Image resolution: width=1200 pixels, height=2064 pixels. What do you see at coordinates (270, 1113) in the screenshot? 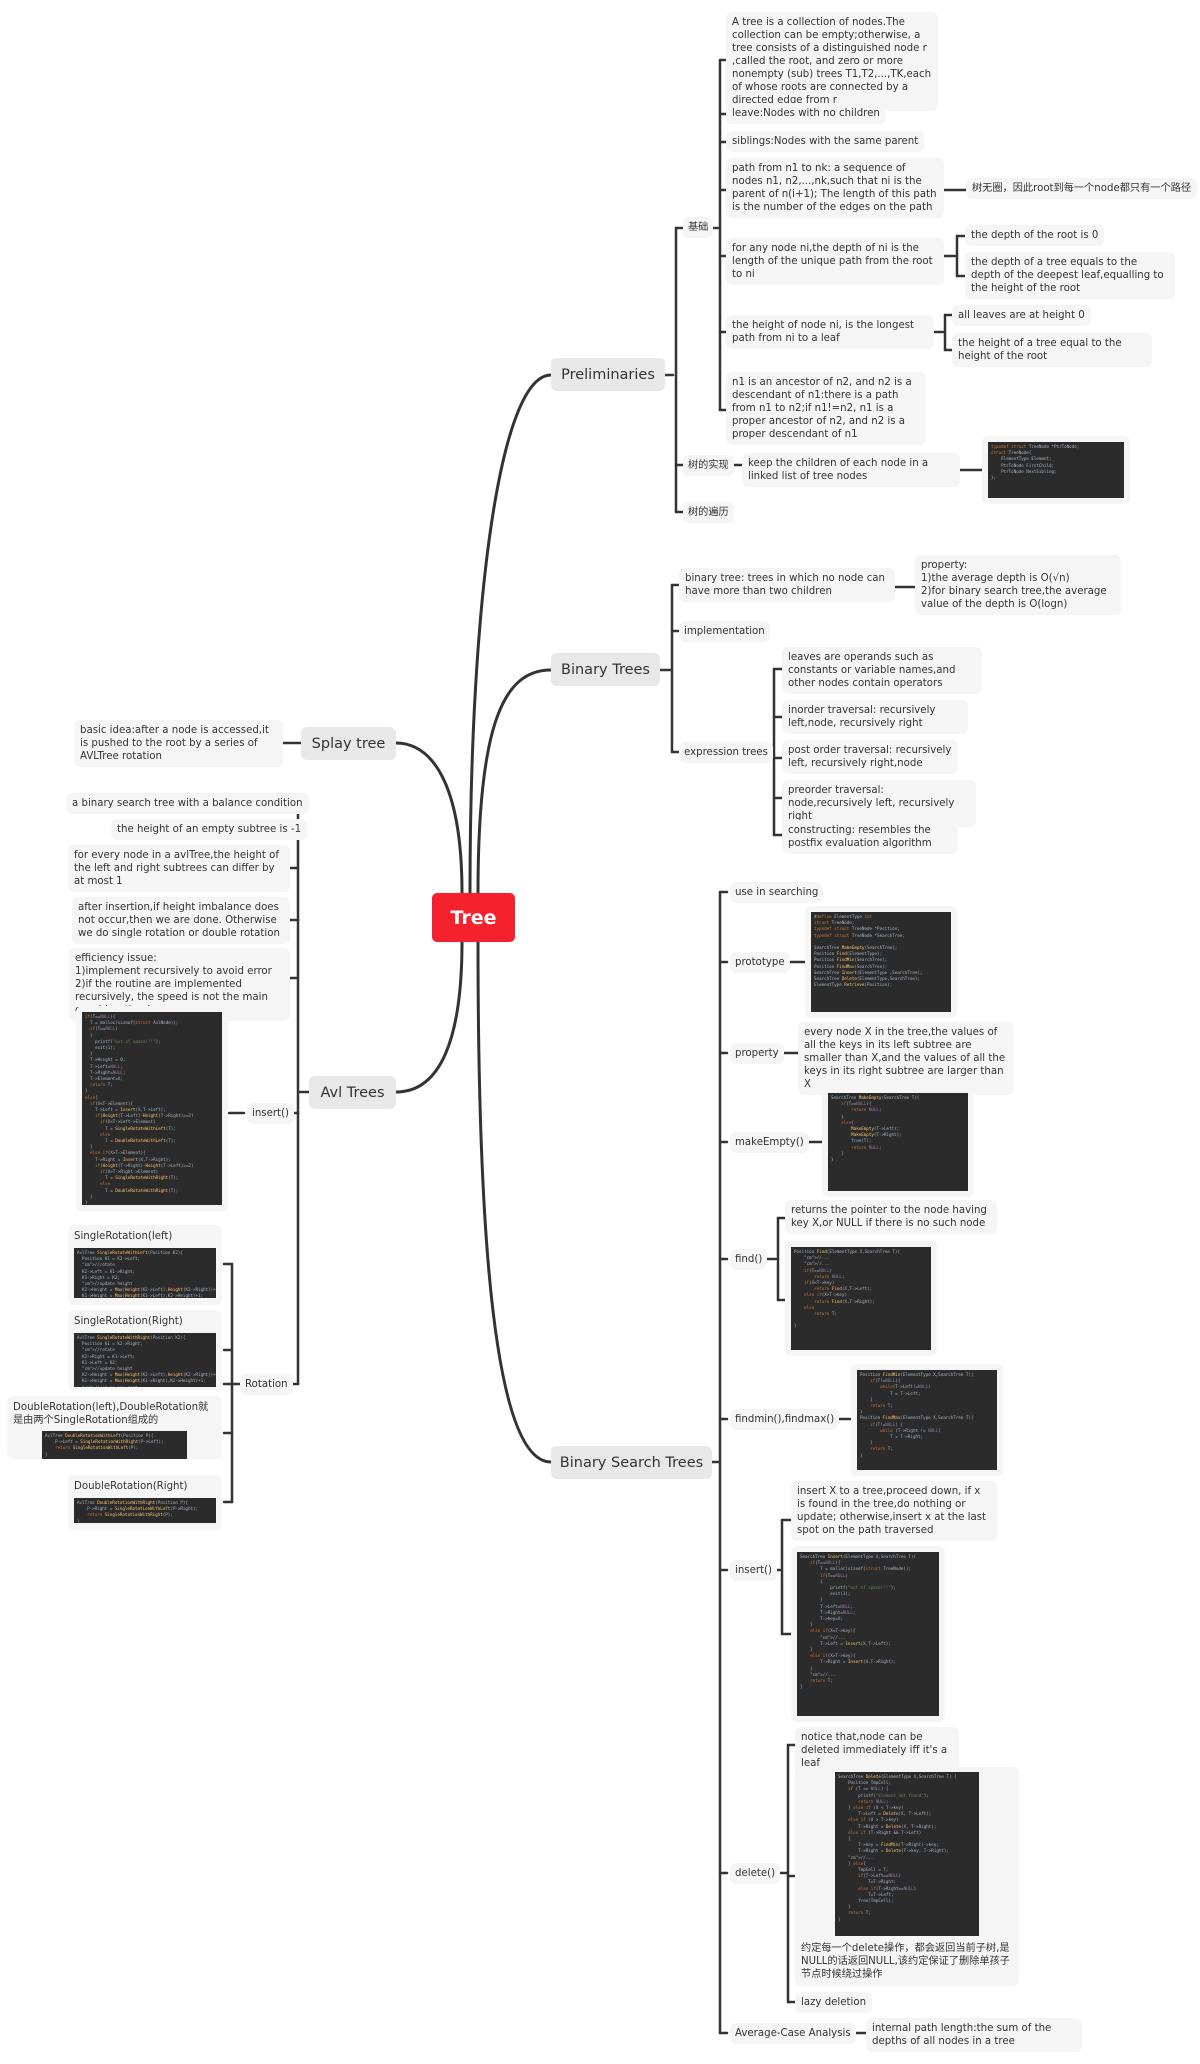
I see `topic-avl-insert: insert()` at bounding box center [270, 1113].